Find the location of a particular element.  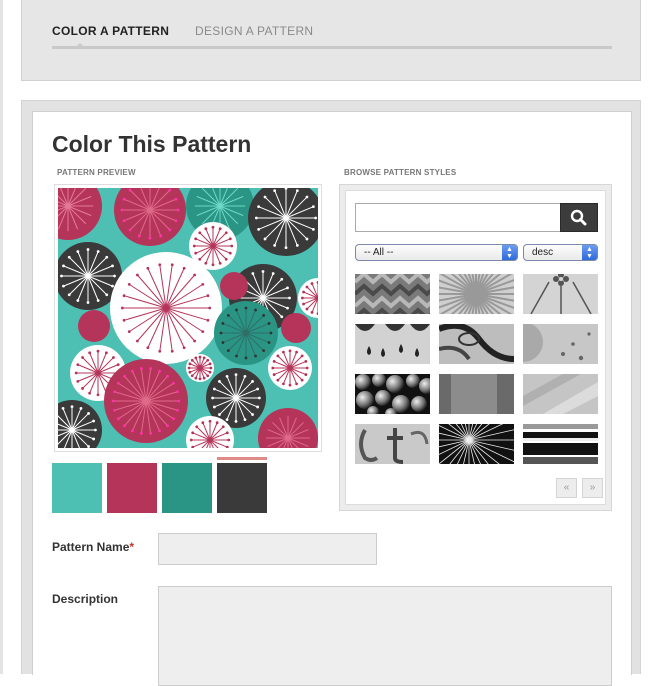

pattern-thumb-flower is located at coordinates (560, 294).